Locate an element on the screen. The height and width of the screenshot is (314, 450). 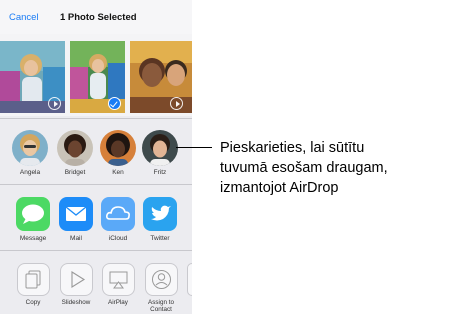
share-sheet-header: Cancel 1 Photo Selected is located at coordinates (96, 17).